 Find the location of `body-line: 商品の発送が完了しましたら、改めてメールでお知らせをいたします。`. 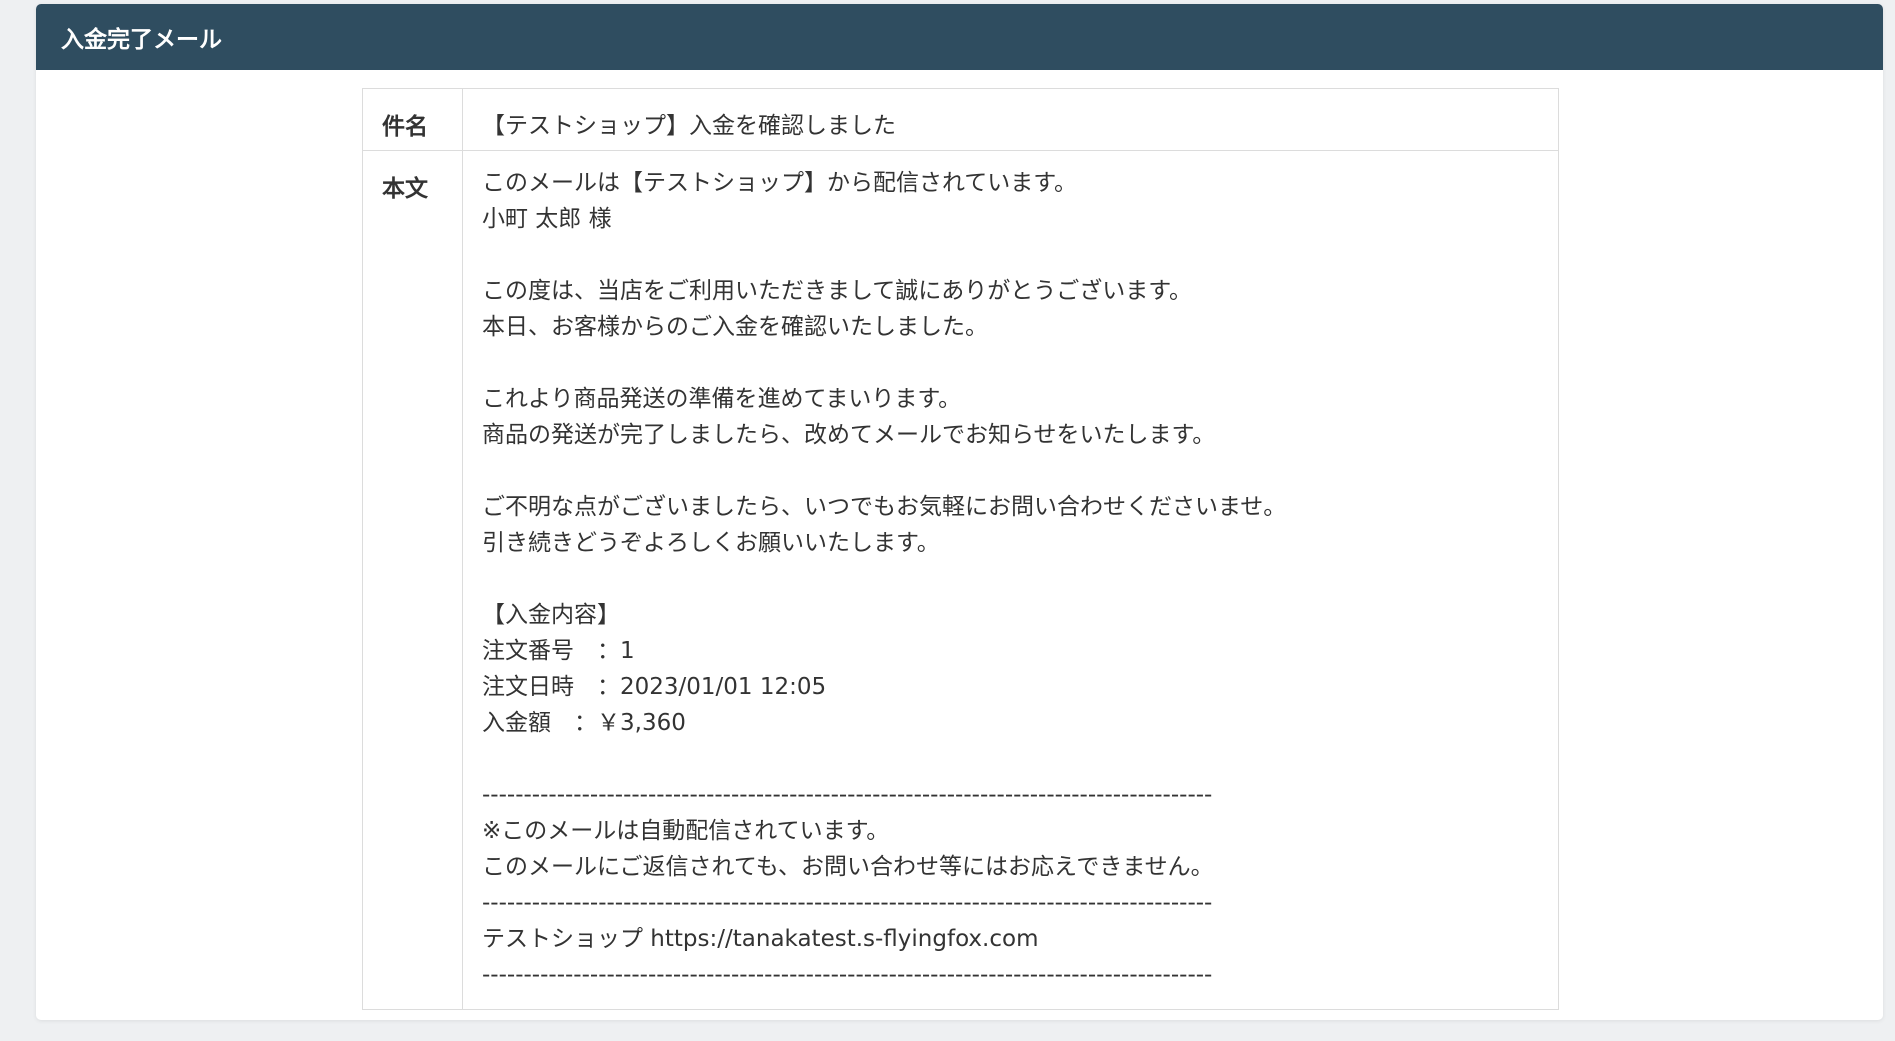

body-line: 商品の発送が完了しましたら、改めてメールでお知らせをいたします。 is located at coordinates (849, 435).